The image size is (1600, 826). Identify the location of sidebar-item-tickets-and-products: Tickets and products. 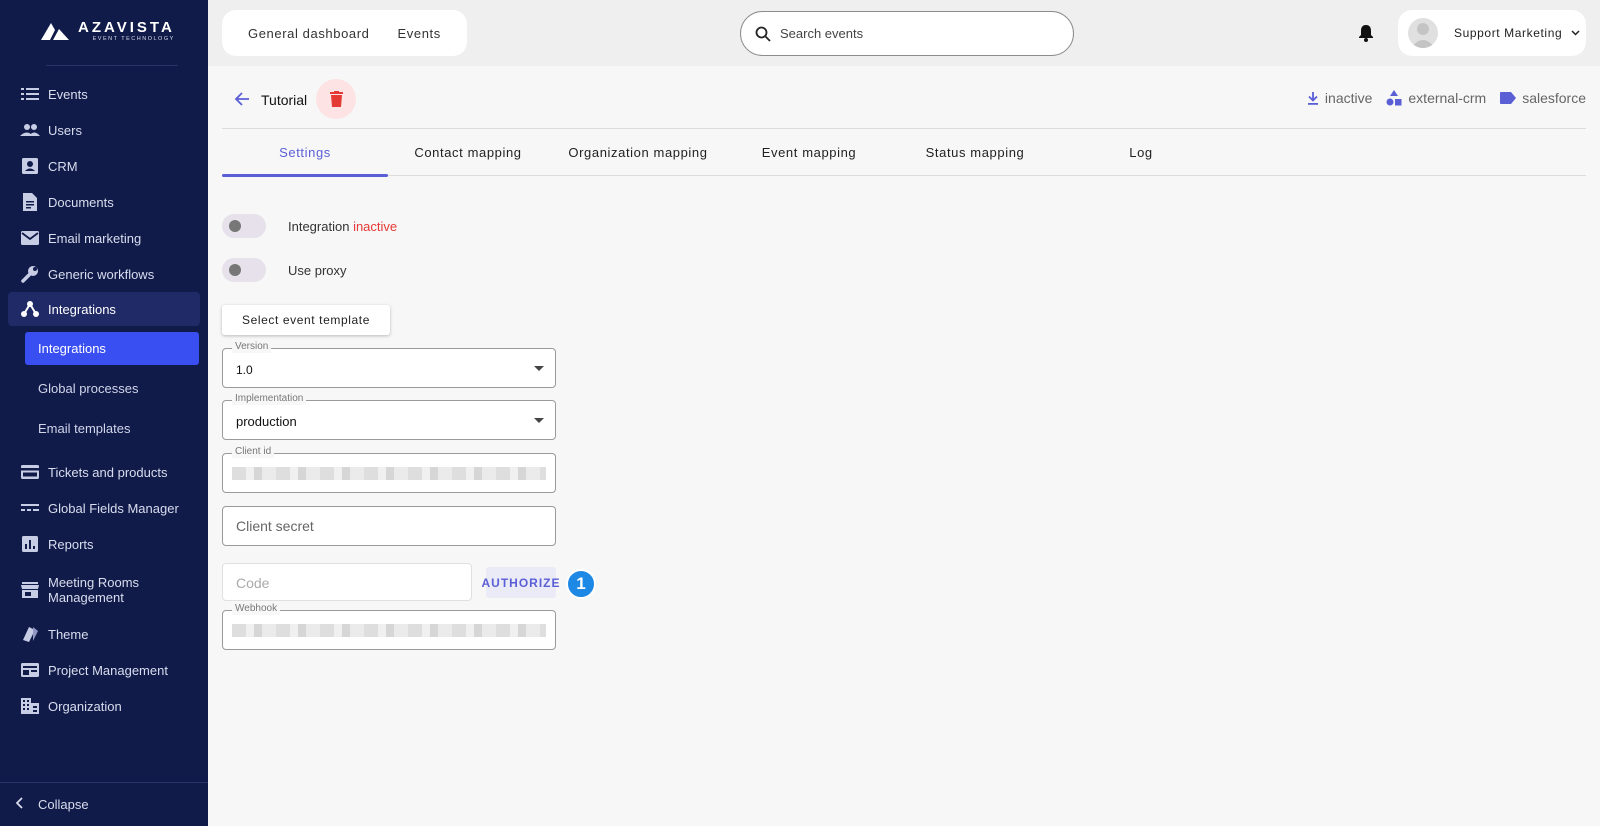
(104, 472).